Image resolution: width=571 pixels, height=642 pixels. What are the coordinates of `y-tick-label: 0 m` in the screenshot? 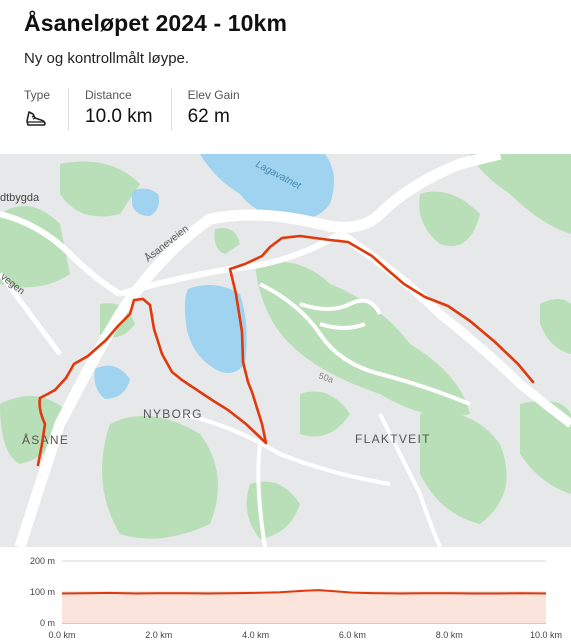 It's located at (47, 623).